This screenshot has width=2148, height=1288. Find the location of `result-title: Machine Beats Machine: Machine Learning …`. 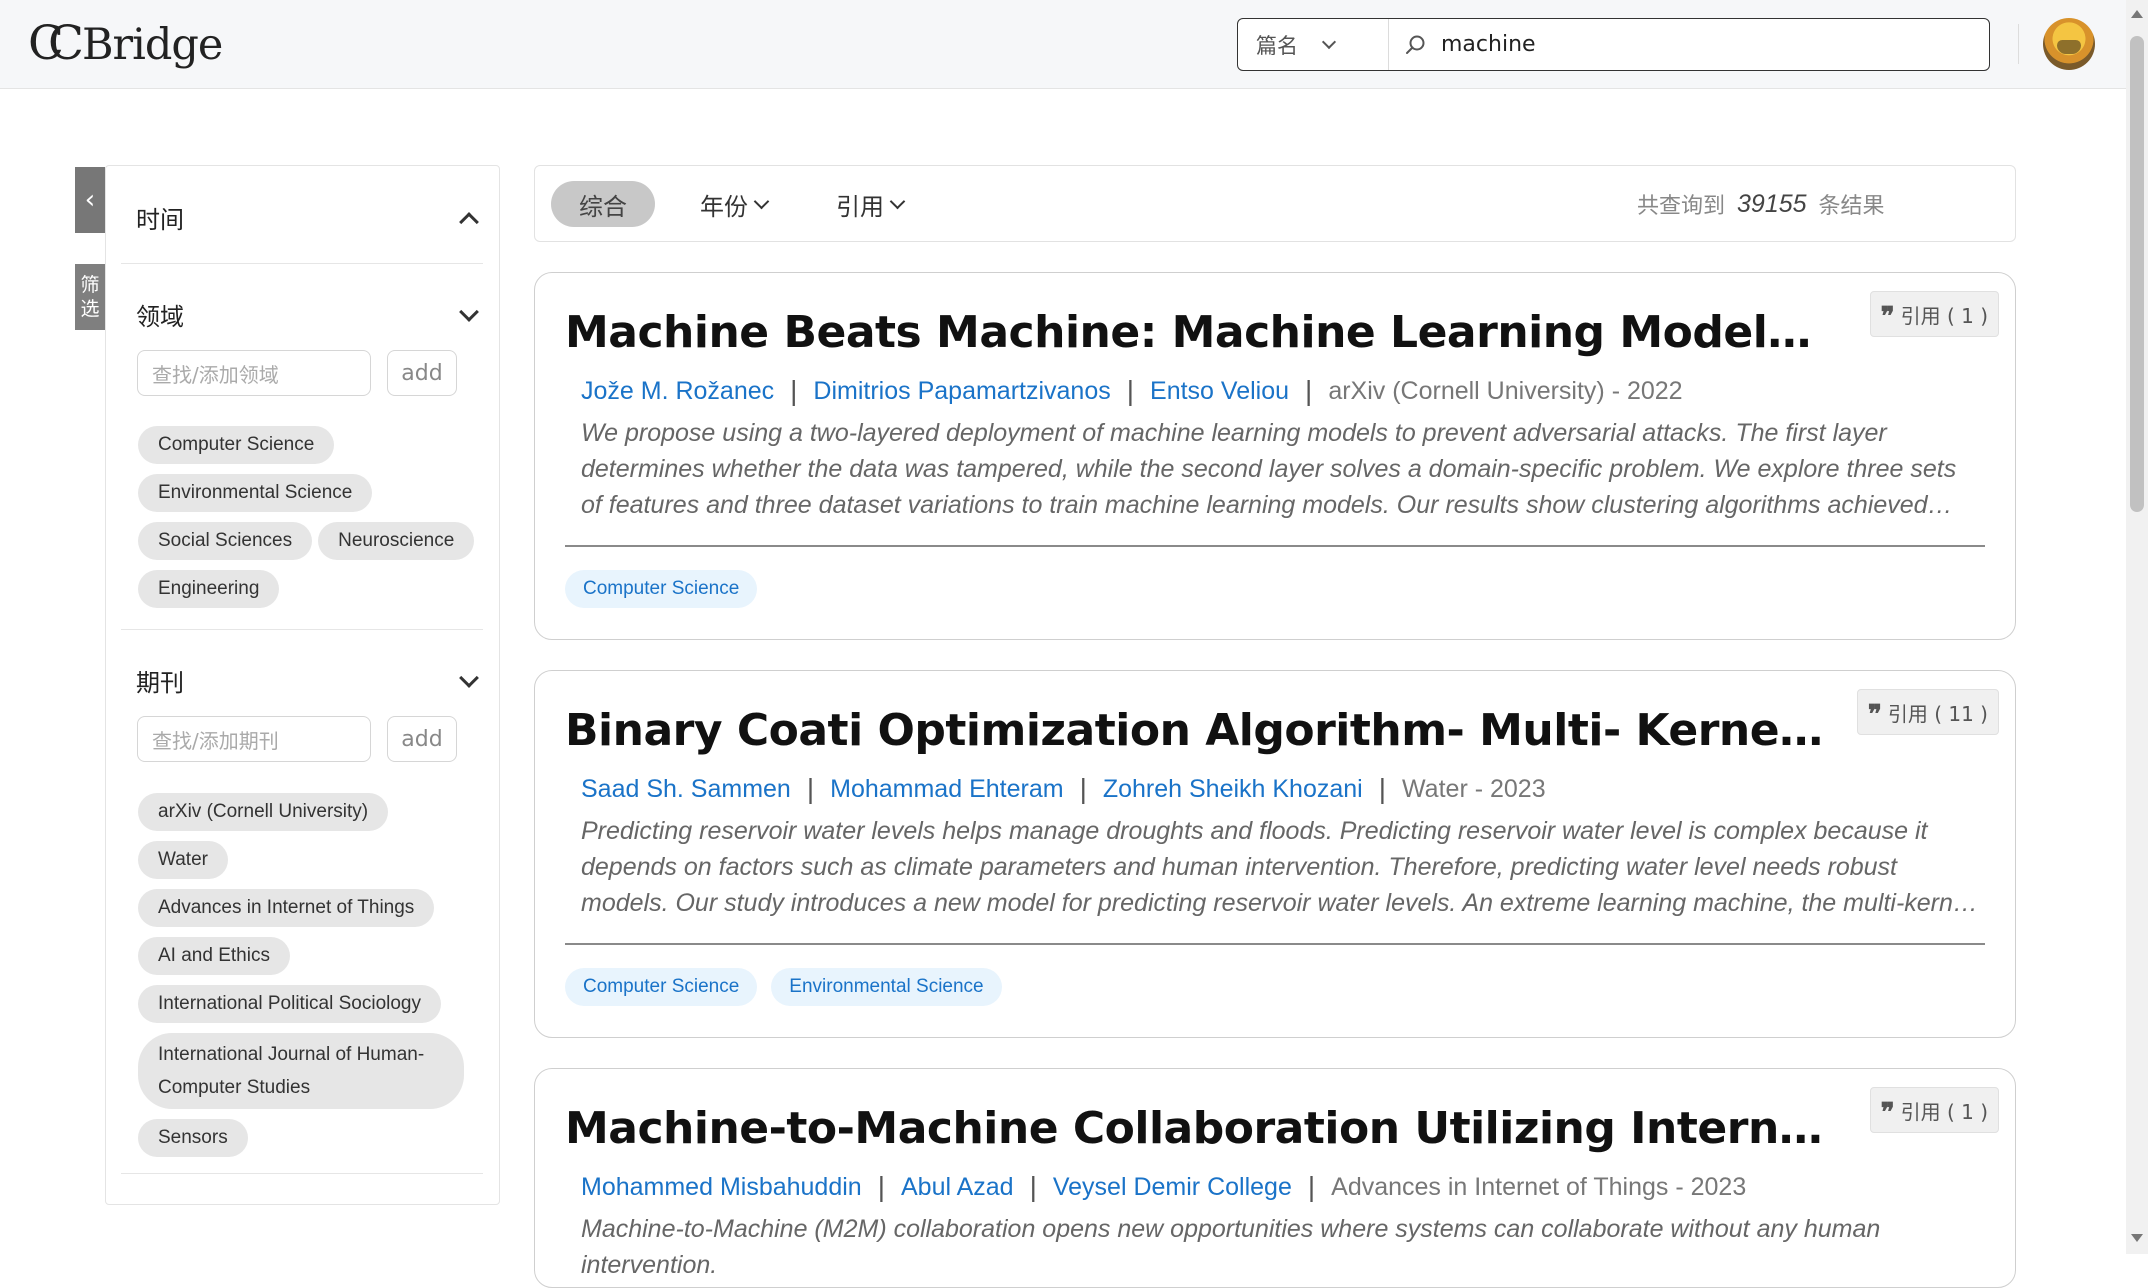

result-title: Machine Beats Machine: Machine Learning … is located at coordinates (1195, 332).